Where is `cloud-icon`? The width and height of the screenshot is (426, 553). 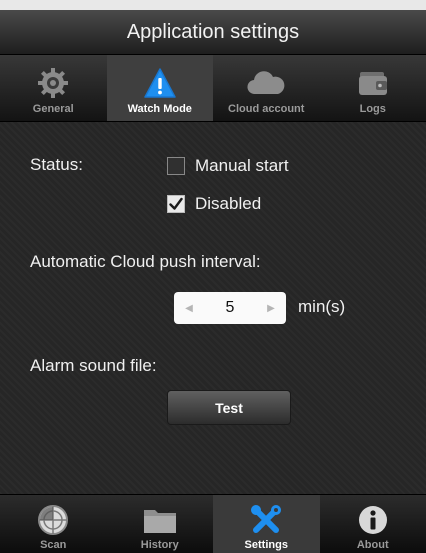
cloud-icon is located at coordinates (266, 83).